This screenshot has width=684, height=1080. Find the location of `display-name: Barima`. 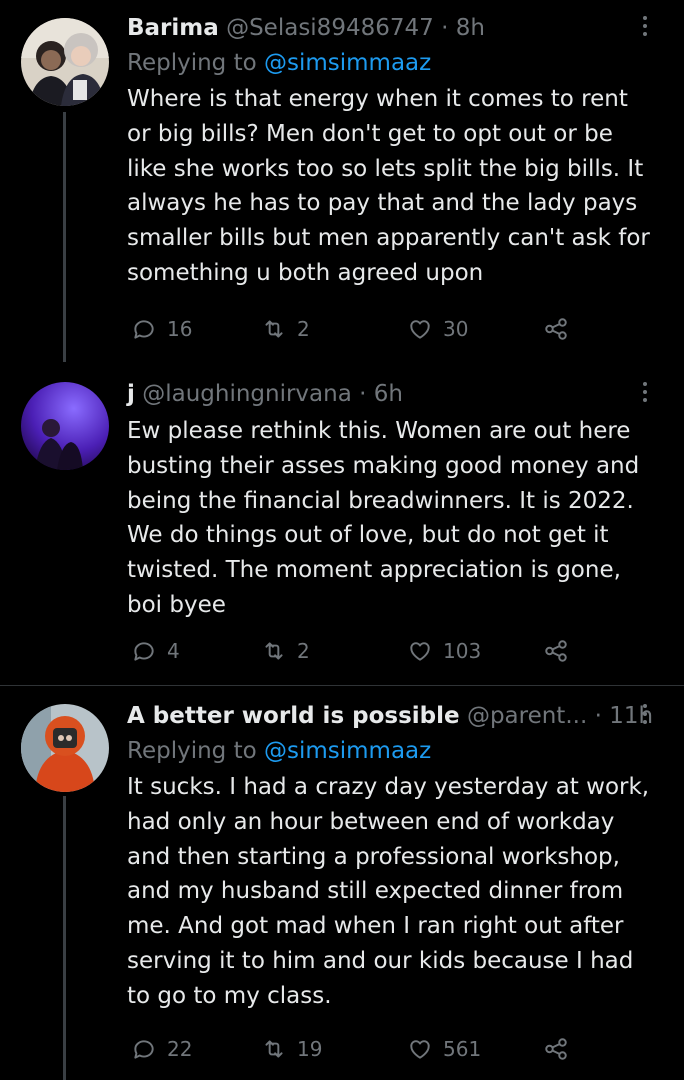

display-name: Barima is located at coordinates (173, 28).